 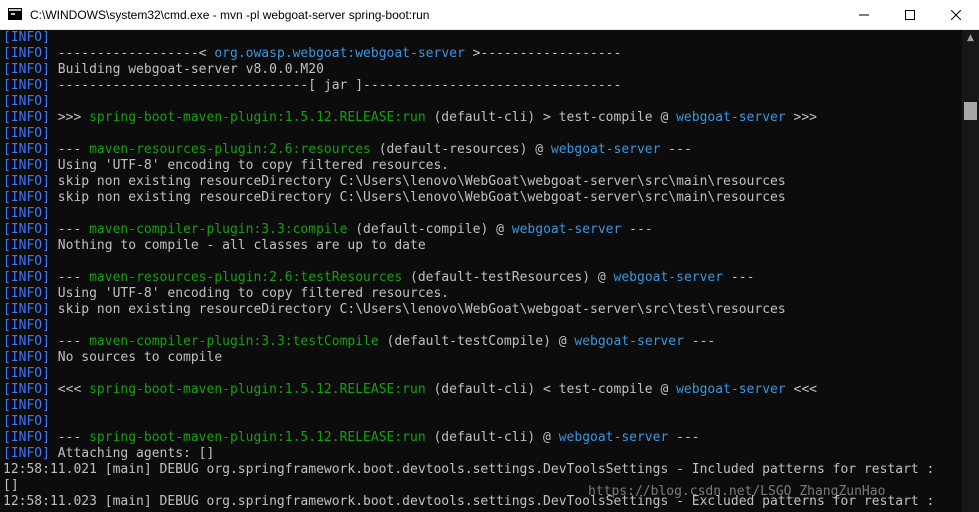 What do you see at coordinates (230, 149) in the screenshot?
I see `console-text: maven-resources-plugin:2.6:resources` at bounding box center [230, 149].